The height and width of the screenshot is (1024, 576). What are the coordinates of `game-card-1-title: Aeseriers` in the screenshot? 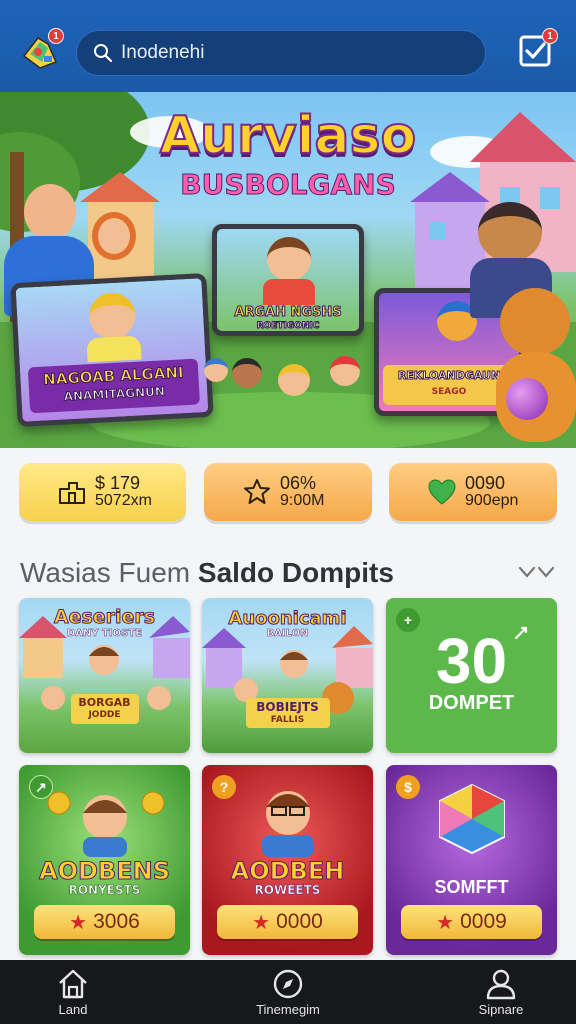 It's located at (104, 617).